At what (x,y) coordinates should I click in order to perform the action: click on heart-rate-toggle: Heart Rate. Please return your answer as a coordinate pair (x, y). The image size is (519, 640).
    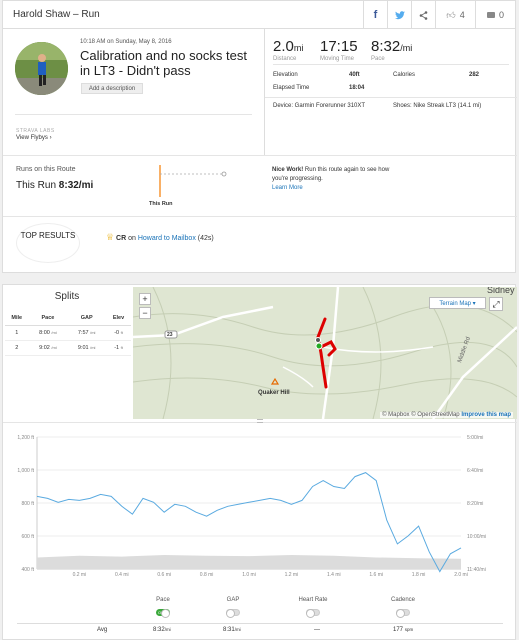
    Looking at the image, I should click on (313, 607).